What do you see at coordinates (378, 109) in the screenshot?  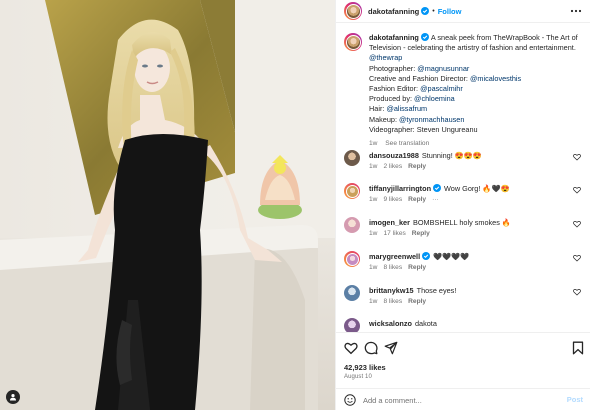 I see `caption-text: Hair:` at bounding box center [378, 109].